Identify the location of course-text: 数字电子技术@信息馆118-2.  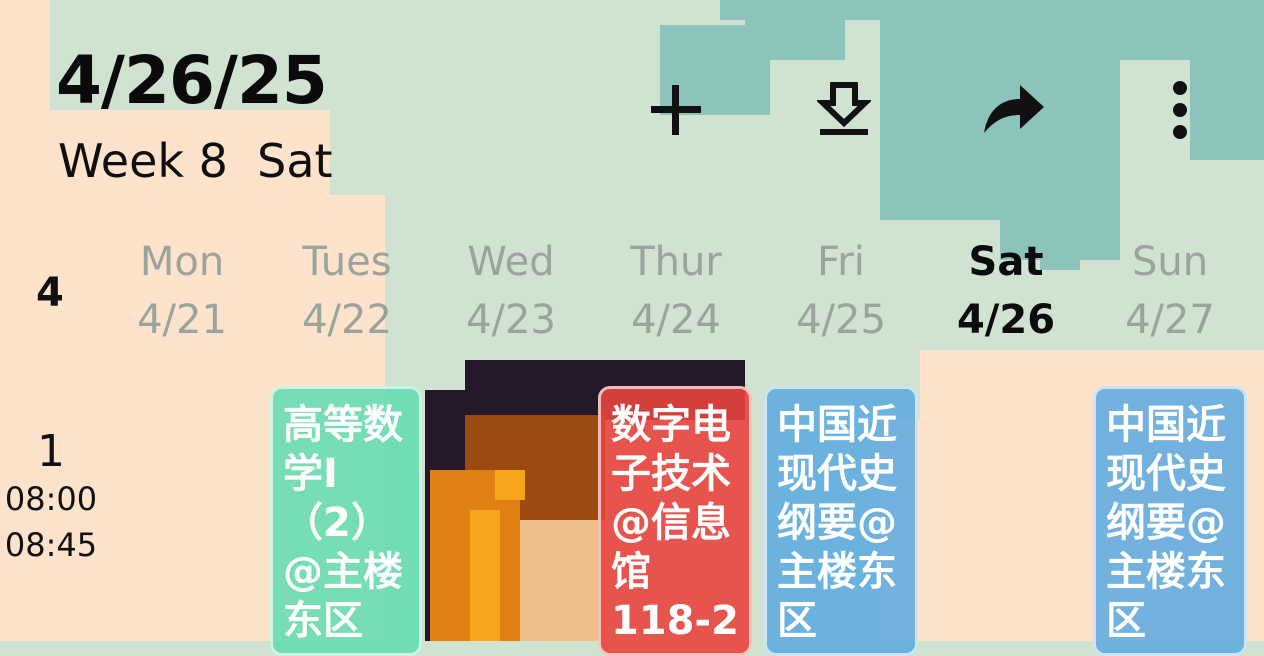
(675, 523).